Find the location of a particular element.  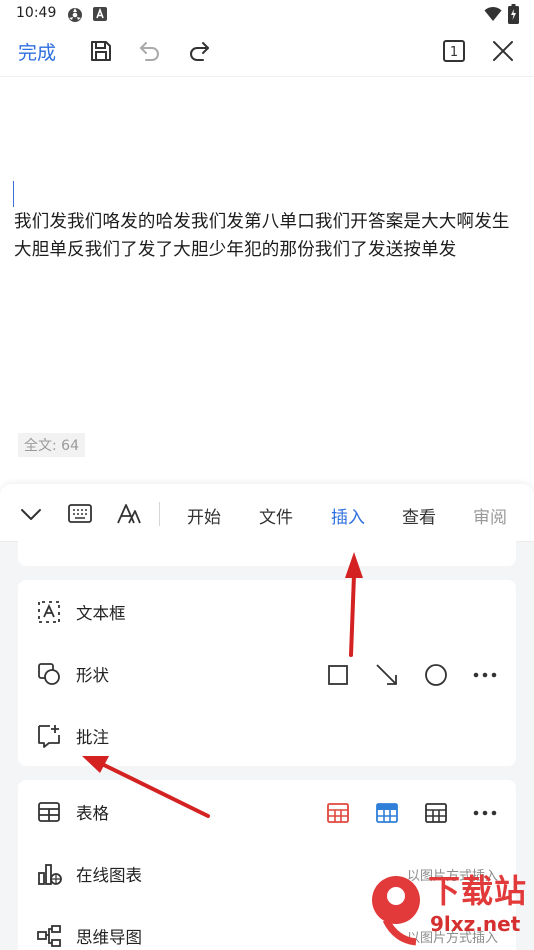

shape-row: 形状 is located at coordinates (267, 673).